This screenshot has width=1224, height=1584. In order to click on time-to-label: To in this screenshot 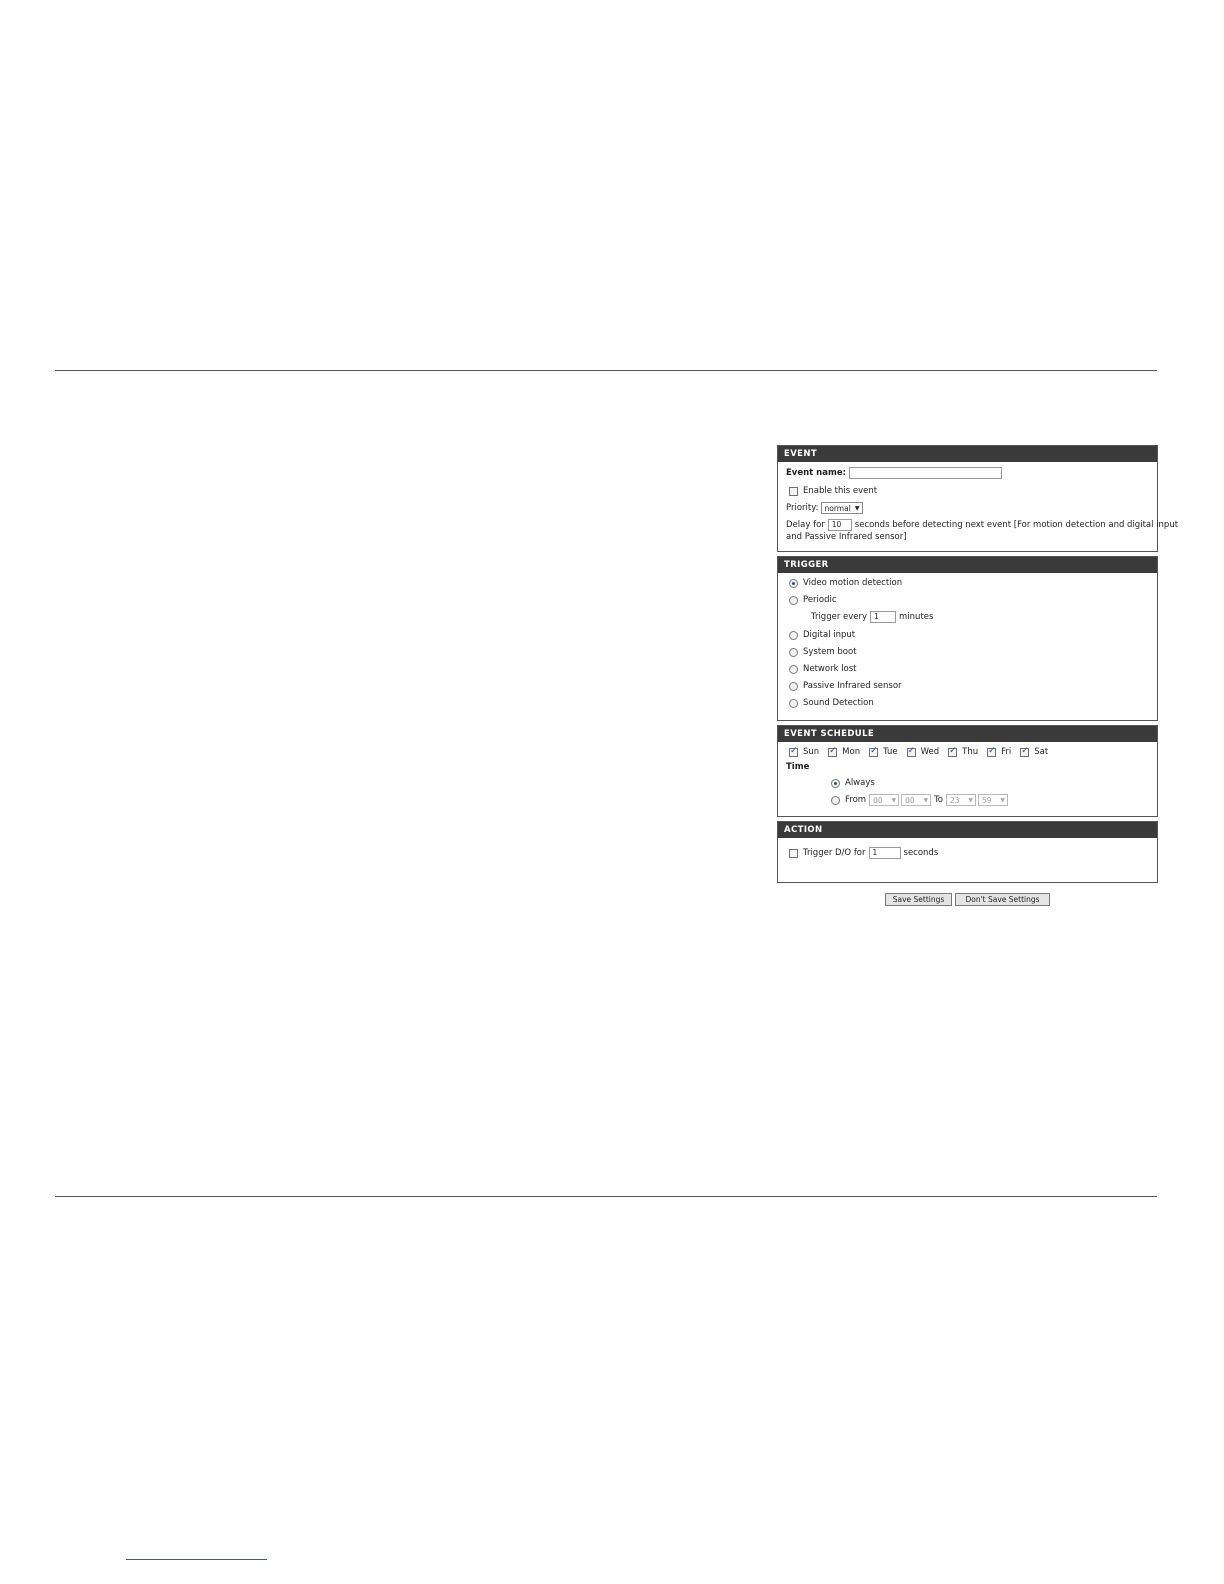, I will do `click(939, 800)`.